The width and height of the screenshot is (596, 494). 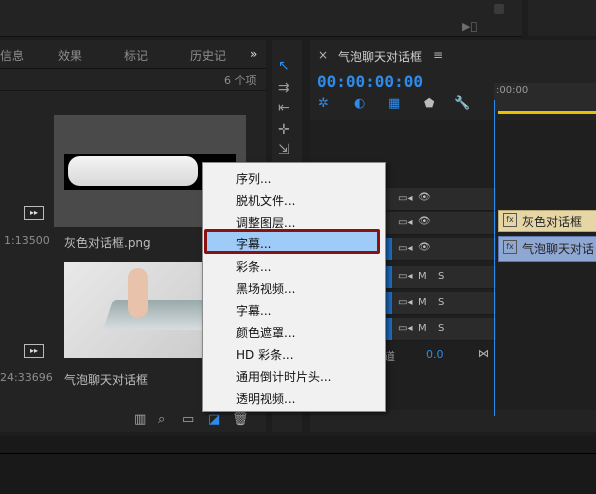 I want to click on clip-label: 气泡聊天对话, so click(x=558, y=249).